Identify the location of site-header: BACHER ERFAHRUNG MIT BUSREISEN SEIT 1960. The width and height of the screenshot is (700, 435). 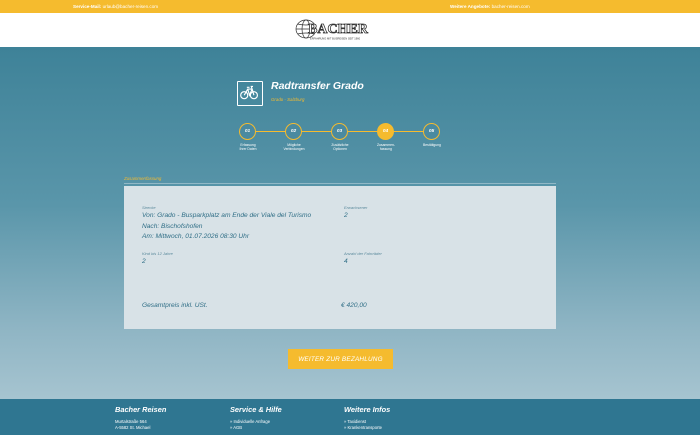
(350, 30).